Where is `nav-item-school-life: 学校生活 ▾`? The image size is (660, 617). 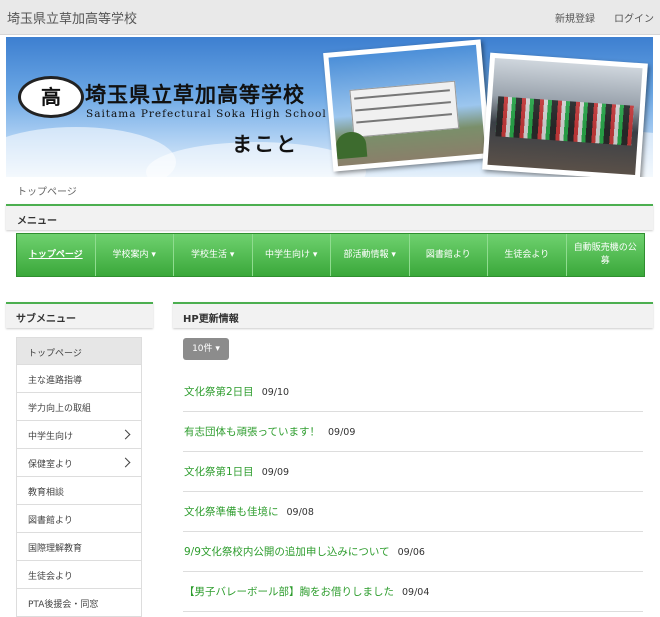
nav-item-school-life: 学校生活 ▾ is located at coordinates (213, 255).